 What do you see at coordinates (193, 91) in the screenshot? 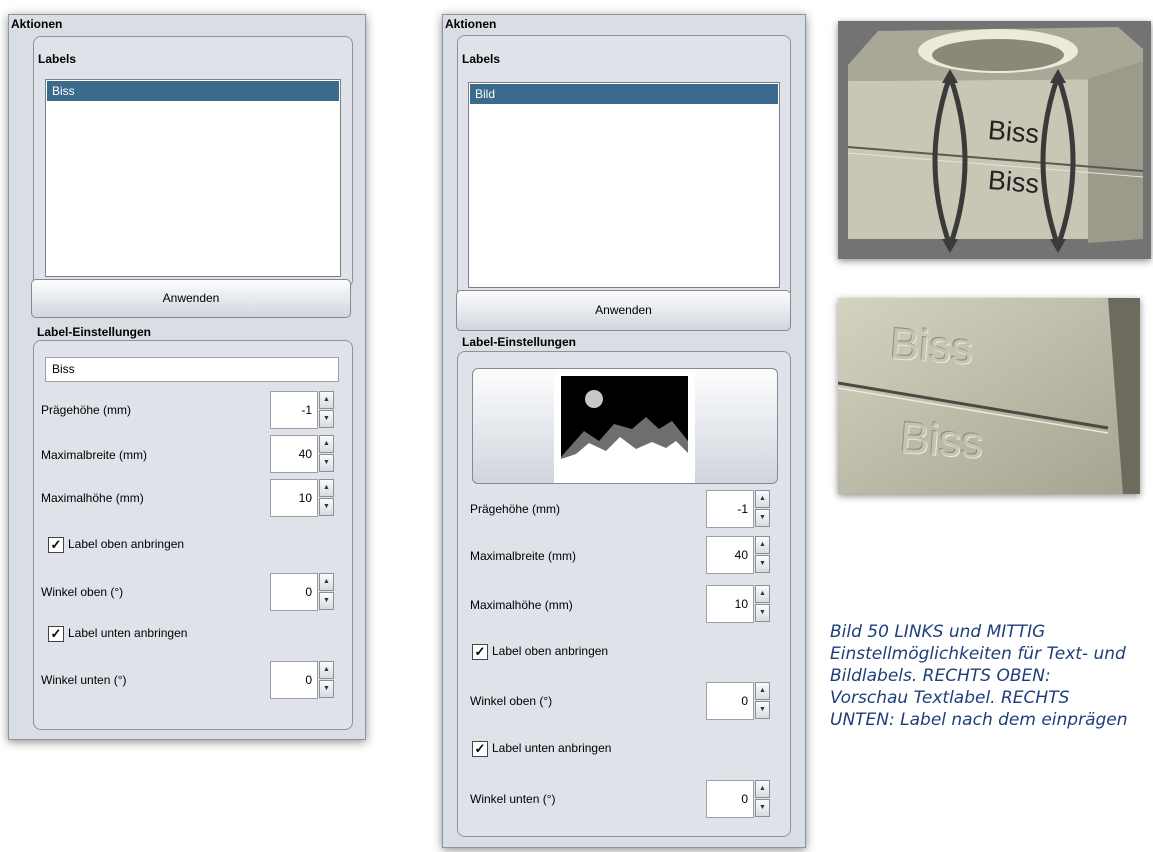
I see `list-item: Biss` at bounding box center [193, 91].